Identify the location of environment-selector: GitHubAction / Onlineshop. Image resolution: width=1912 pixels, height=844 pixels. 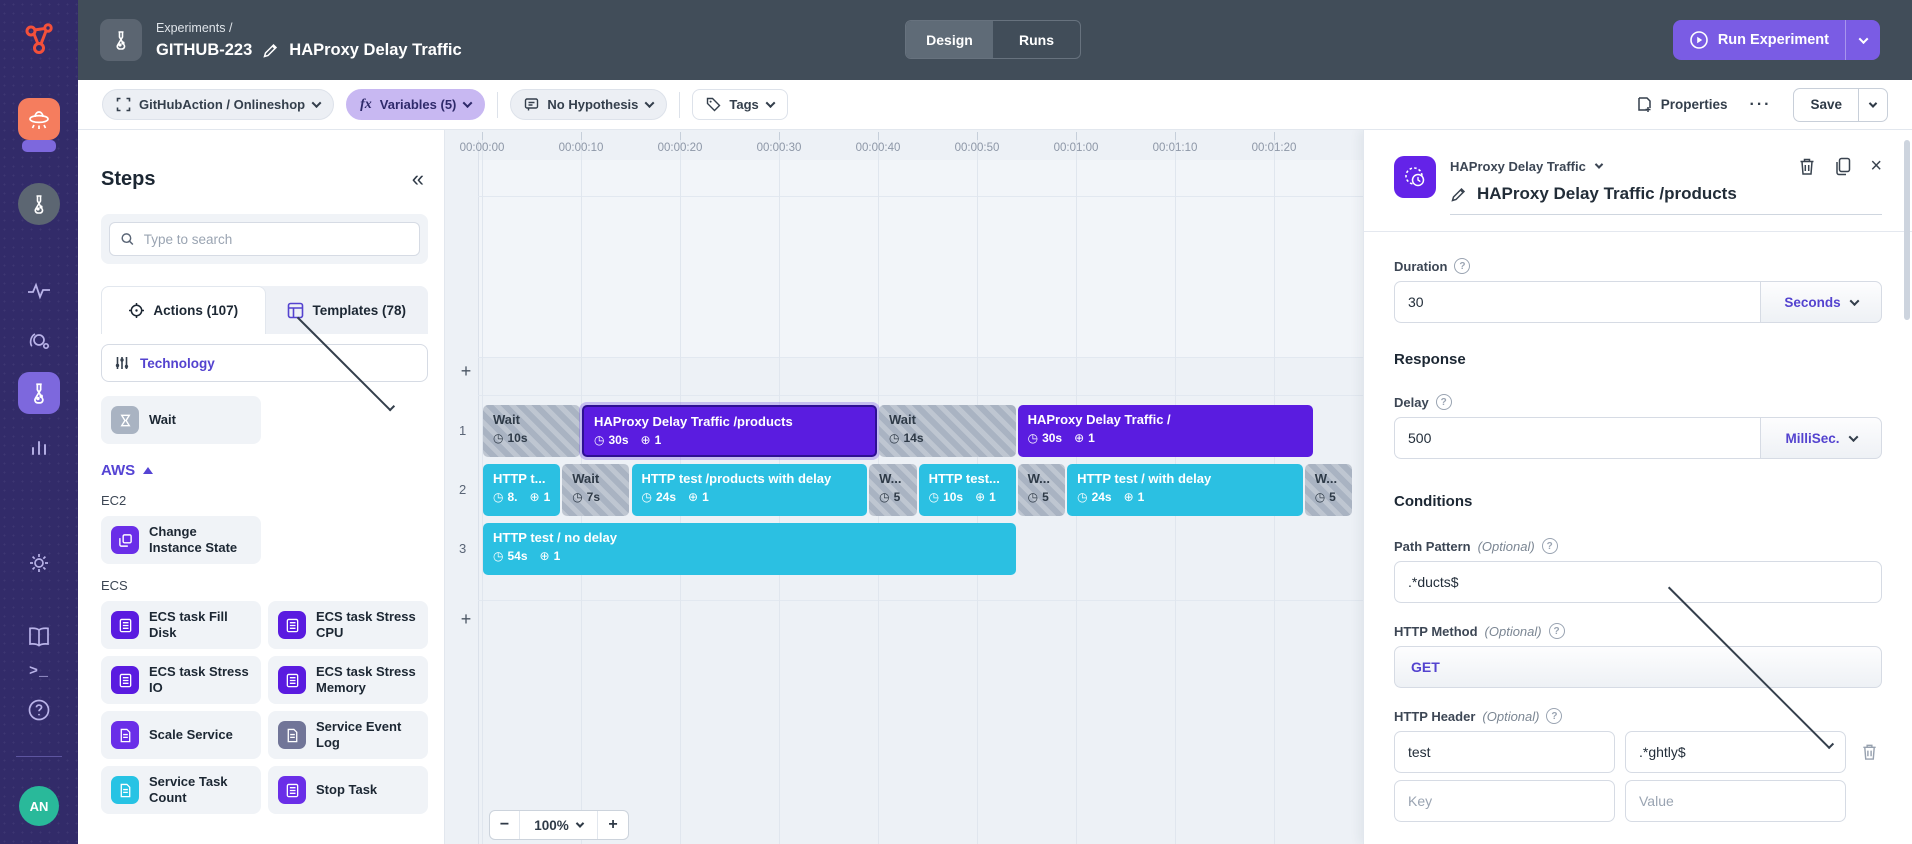
(218, 104).